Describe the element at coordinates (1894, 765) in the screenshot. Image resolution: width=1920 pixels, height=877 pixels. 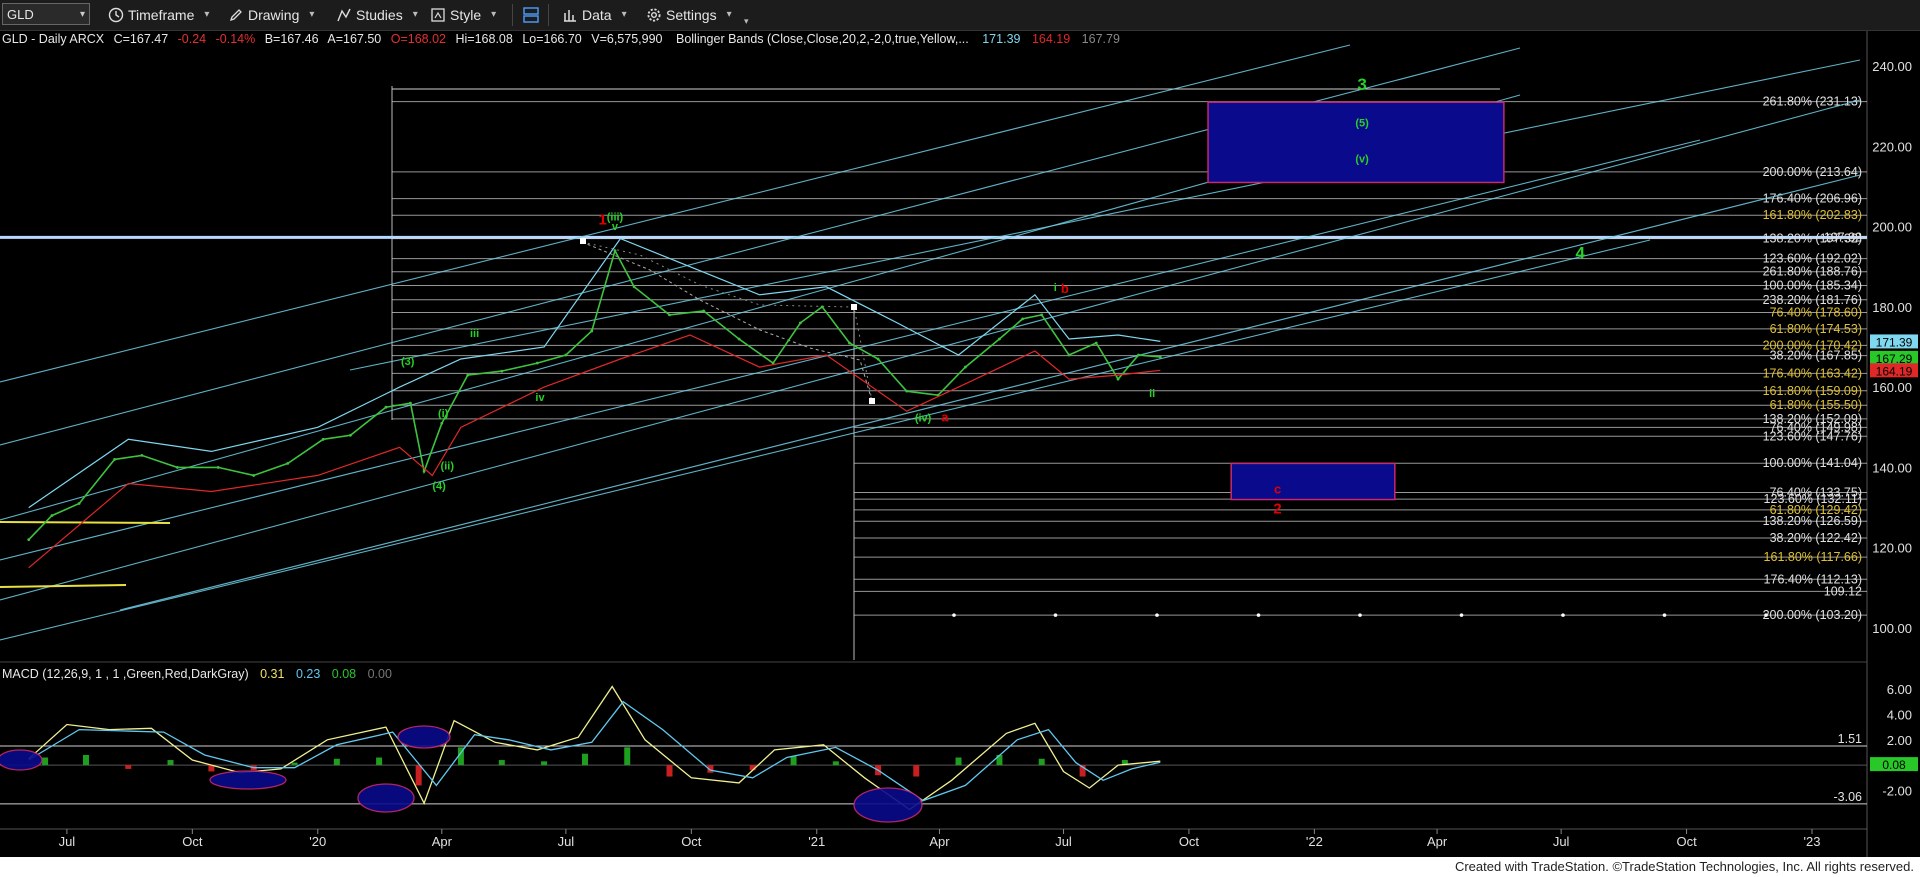
I see `macd-badge-label: 0.08` at that location.